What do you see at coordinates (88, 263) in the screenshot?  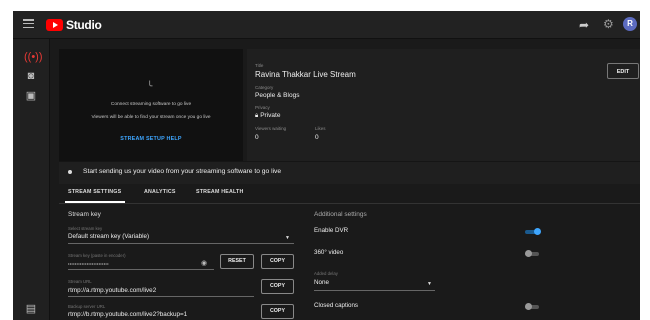 I see `stream-key-field: ••••••••••••••••••••••••` at bounding box center [88, 263].